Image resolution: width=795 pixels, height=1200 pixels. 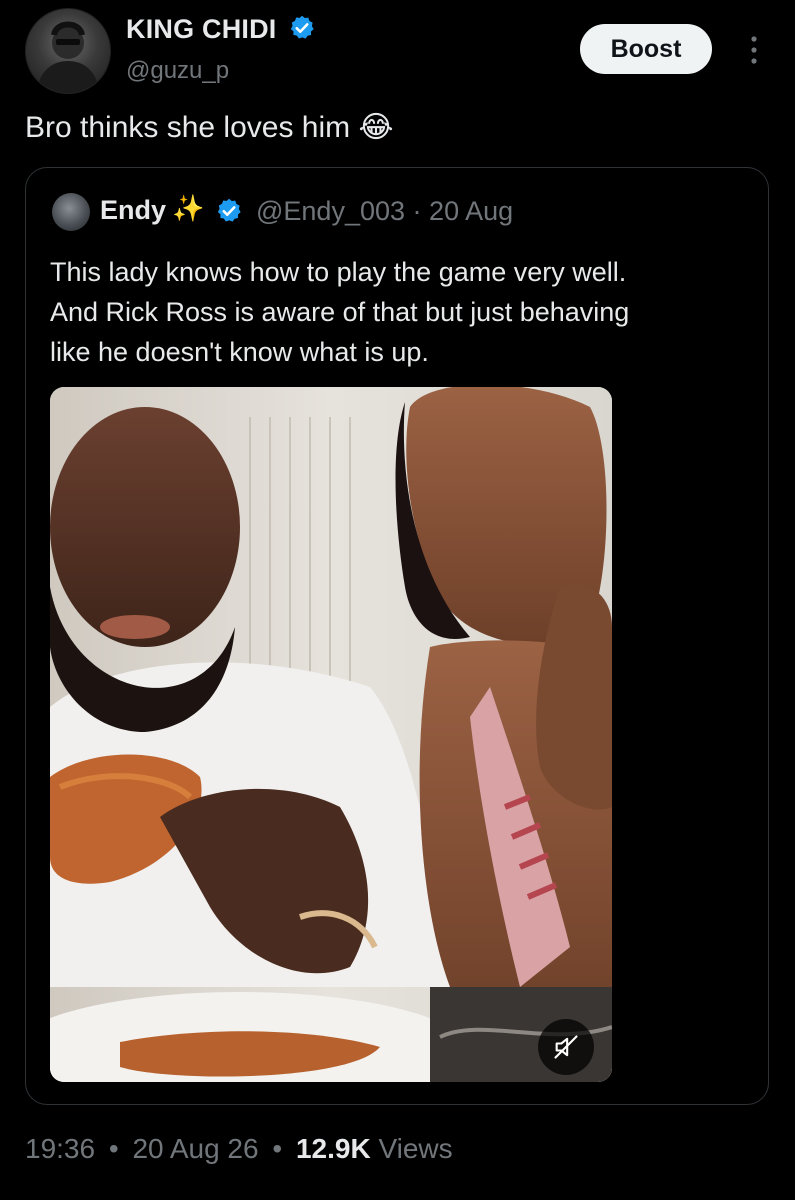 I want to click on views-label: Views, so click(x=415, y=1148).